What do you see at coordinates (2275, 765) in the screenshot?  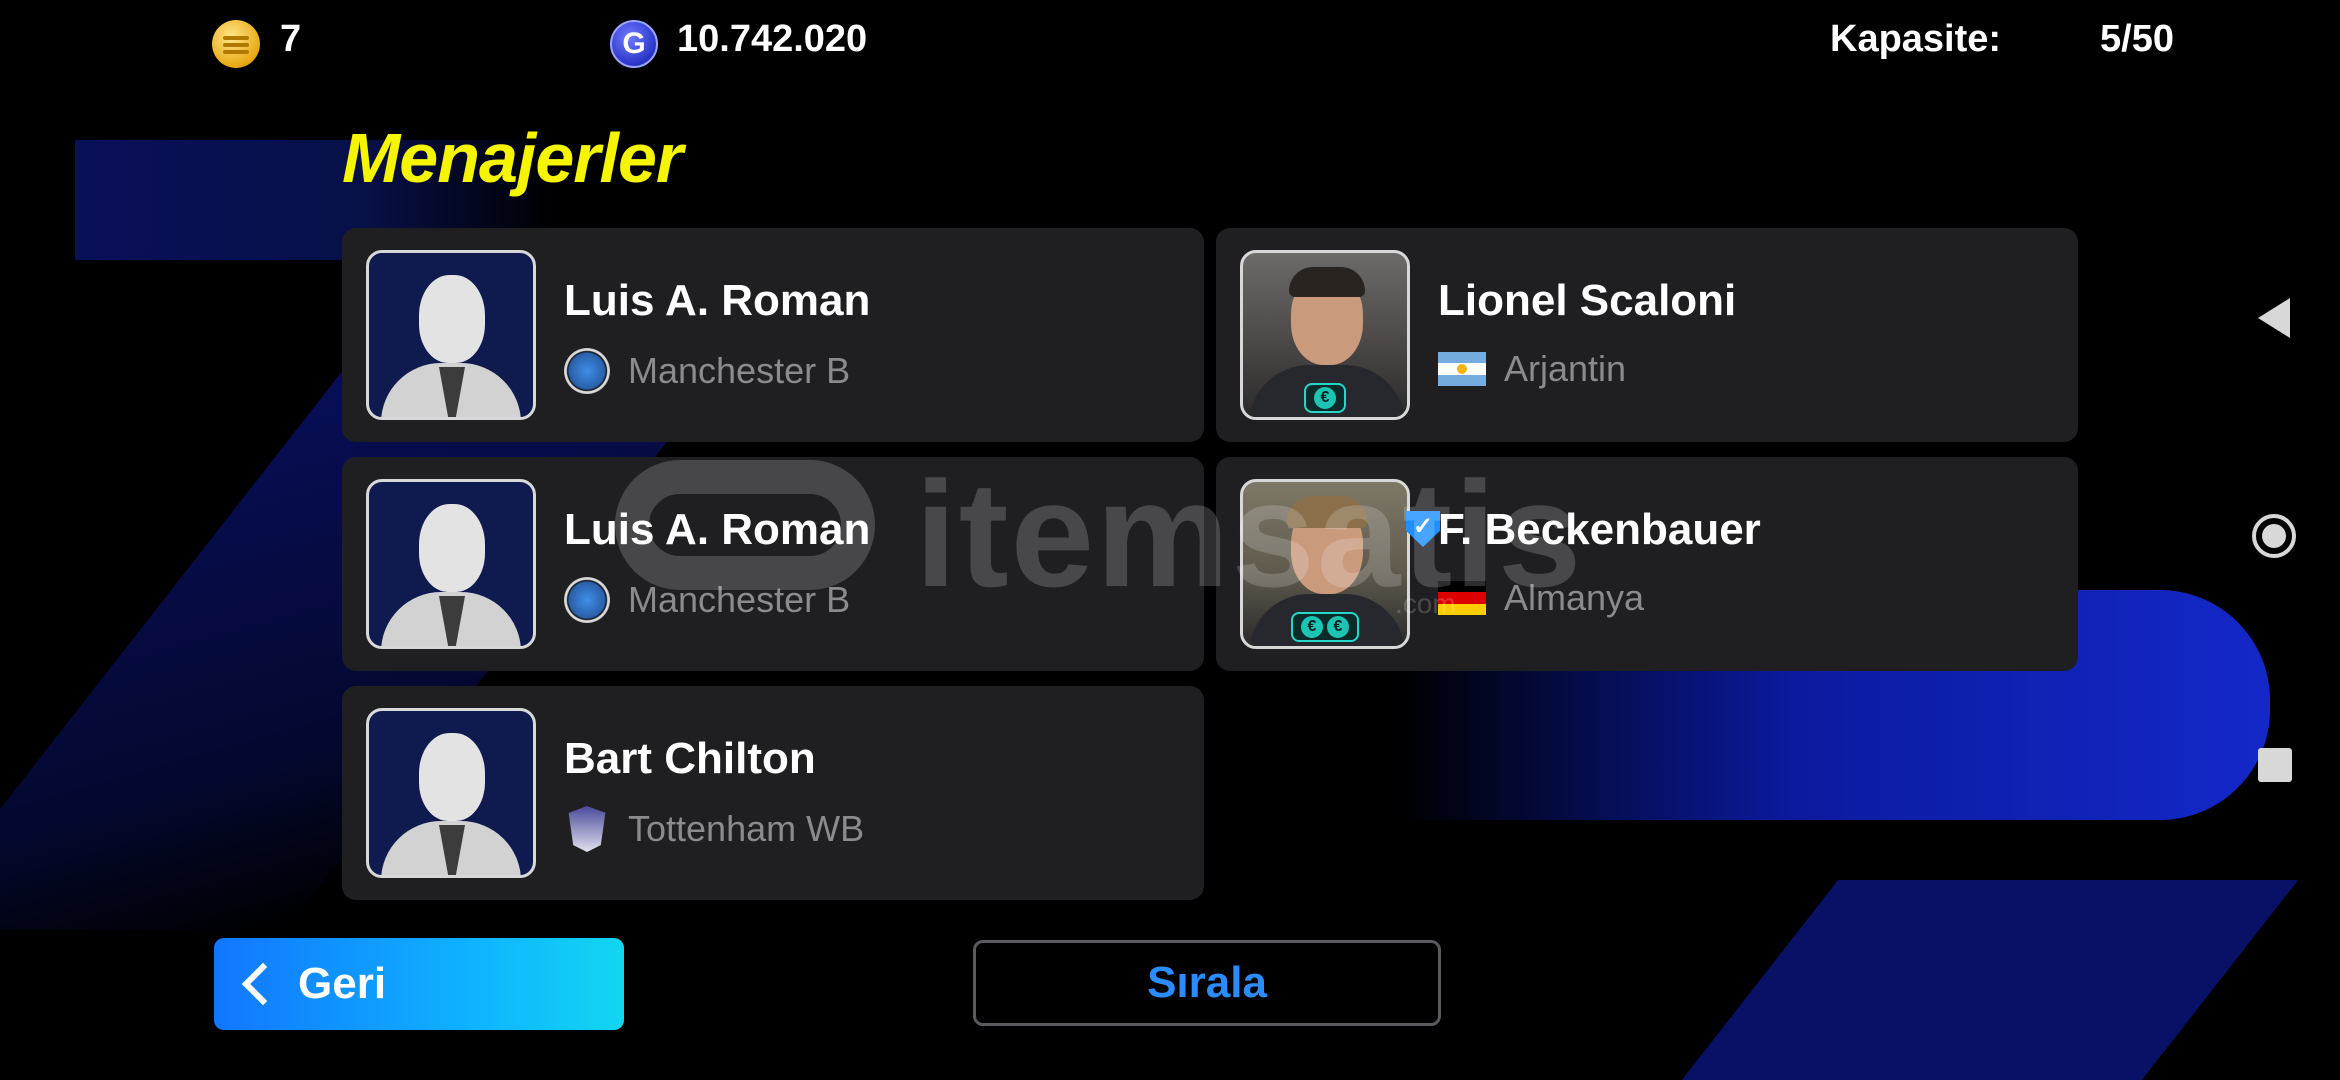 I see `nav-recent-square-icon` at bounding box center [2275, 765].